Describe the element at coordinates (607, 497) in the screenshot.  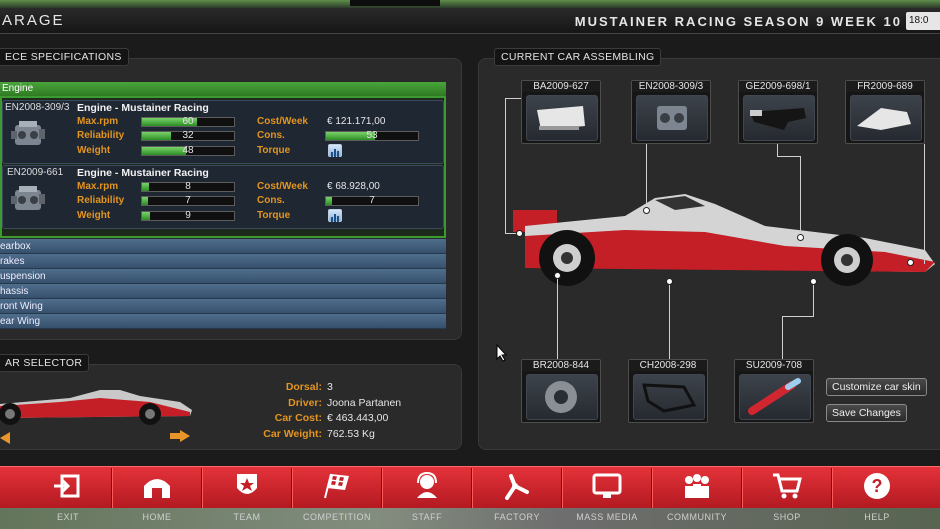
I see `nav-mass-media: MASS MEDIA` at that location.